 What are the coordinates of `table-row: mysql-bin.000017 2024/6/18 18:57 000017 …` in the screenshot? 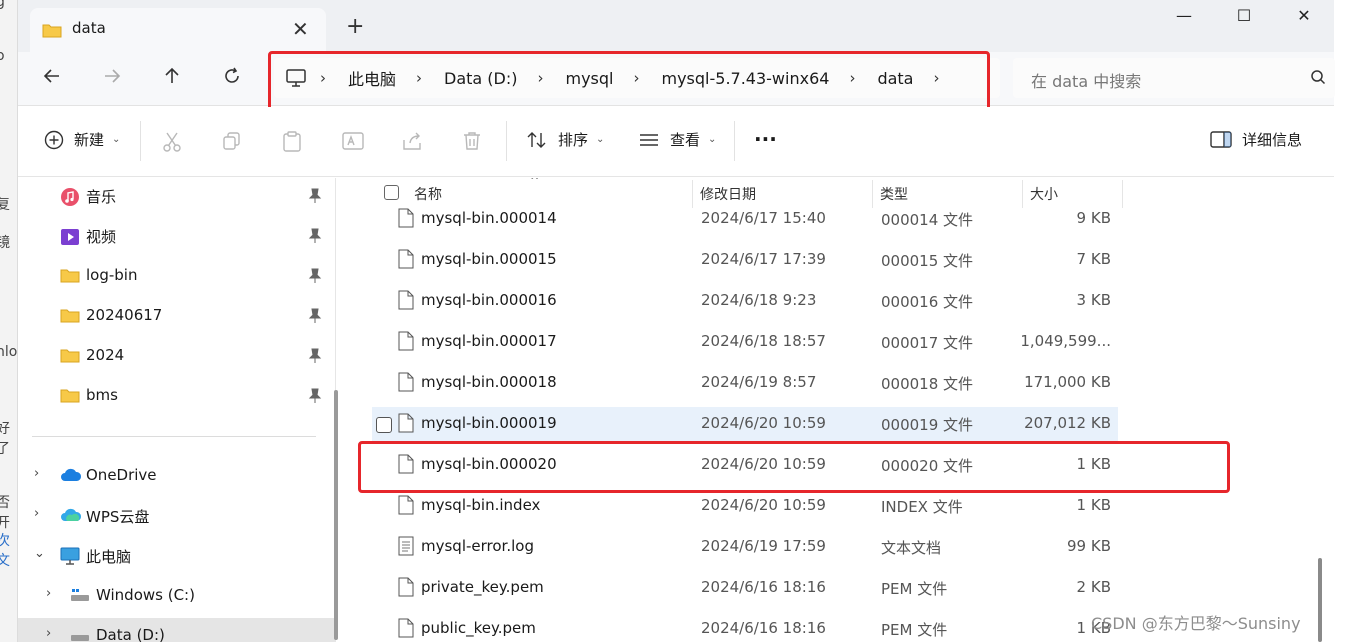 It's located at (745, 342).